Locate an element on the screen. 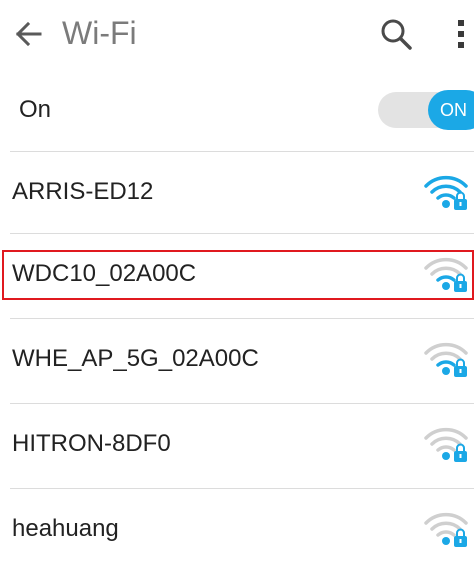  more-vert-icon is located at coordinates (461, 34).